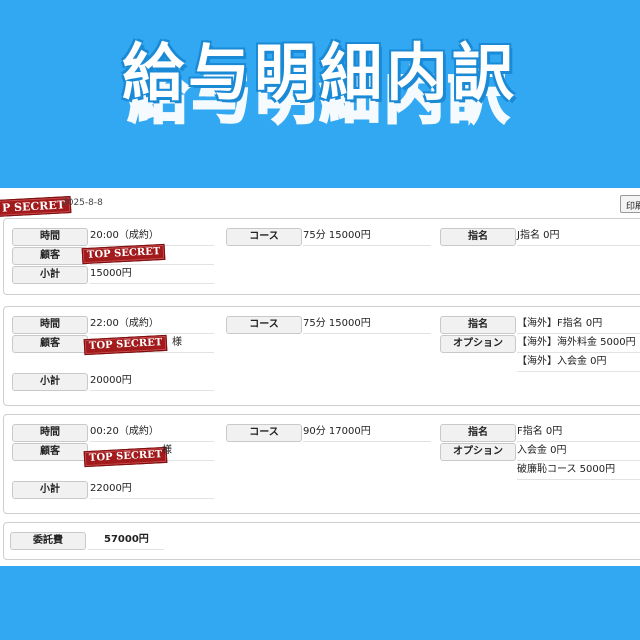 This screenshot has height=640, width=640. Describe the element at coordinates (320, 203) in the screenshot. I see `payslip-header: P SECRET 2025-8-8 印刷` at that location.